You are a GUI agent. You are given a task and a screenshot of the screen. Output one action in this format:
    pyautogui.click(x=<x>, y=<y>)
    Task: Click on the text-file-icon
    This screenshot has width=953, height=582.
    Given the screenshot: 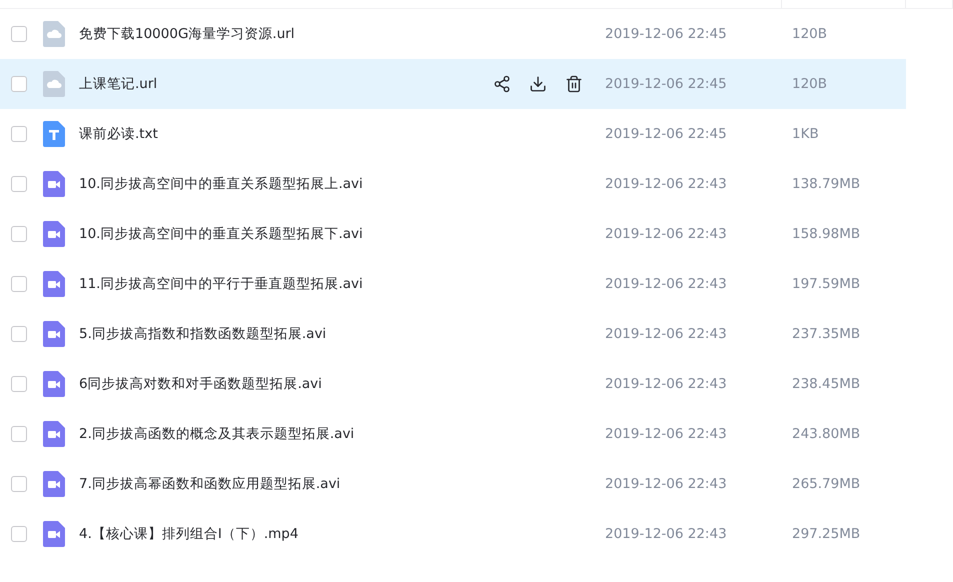 What is the action you would take?
    pyautogui.click(x=54, y=134)
    